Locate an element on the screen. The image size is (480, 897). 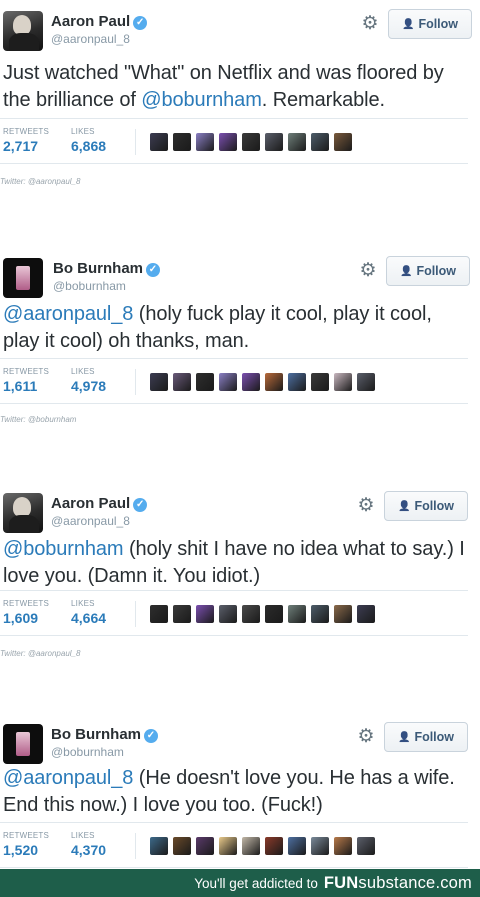
retweets-count: 1,611 is located at coordinates (20, 386).